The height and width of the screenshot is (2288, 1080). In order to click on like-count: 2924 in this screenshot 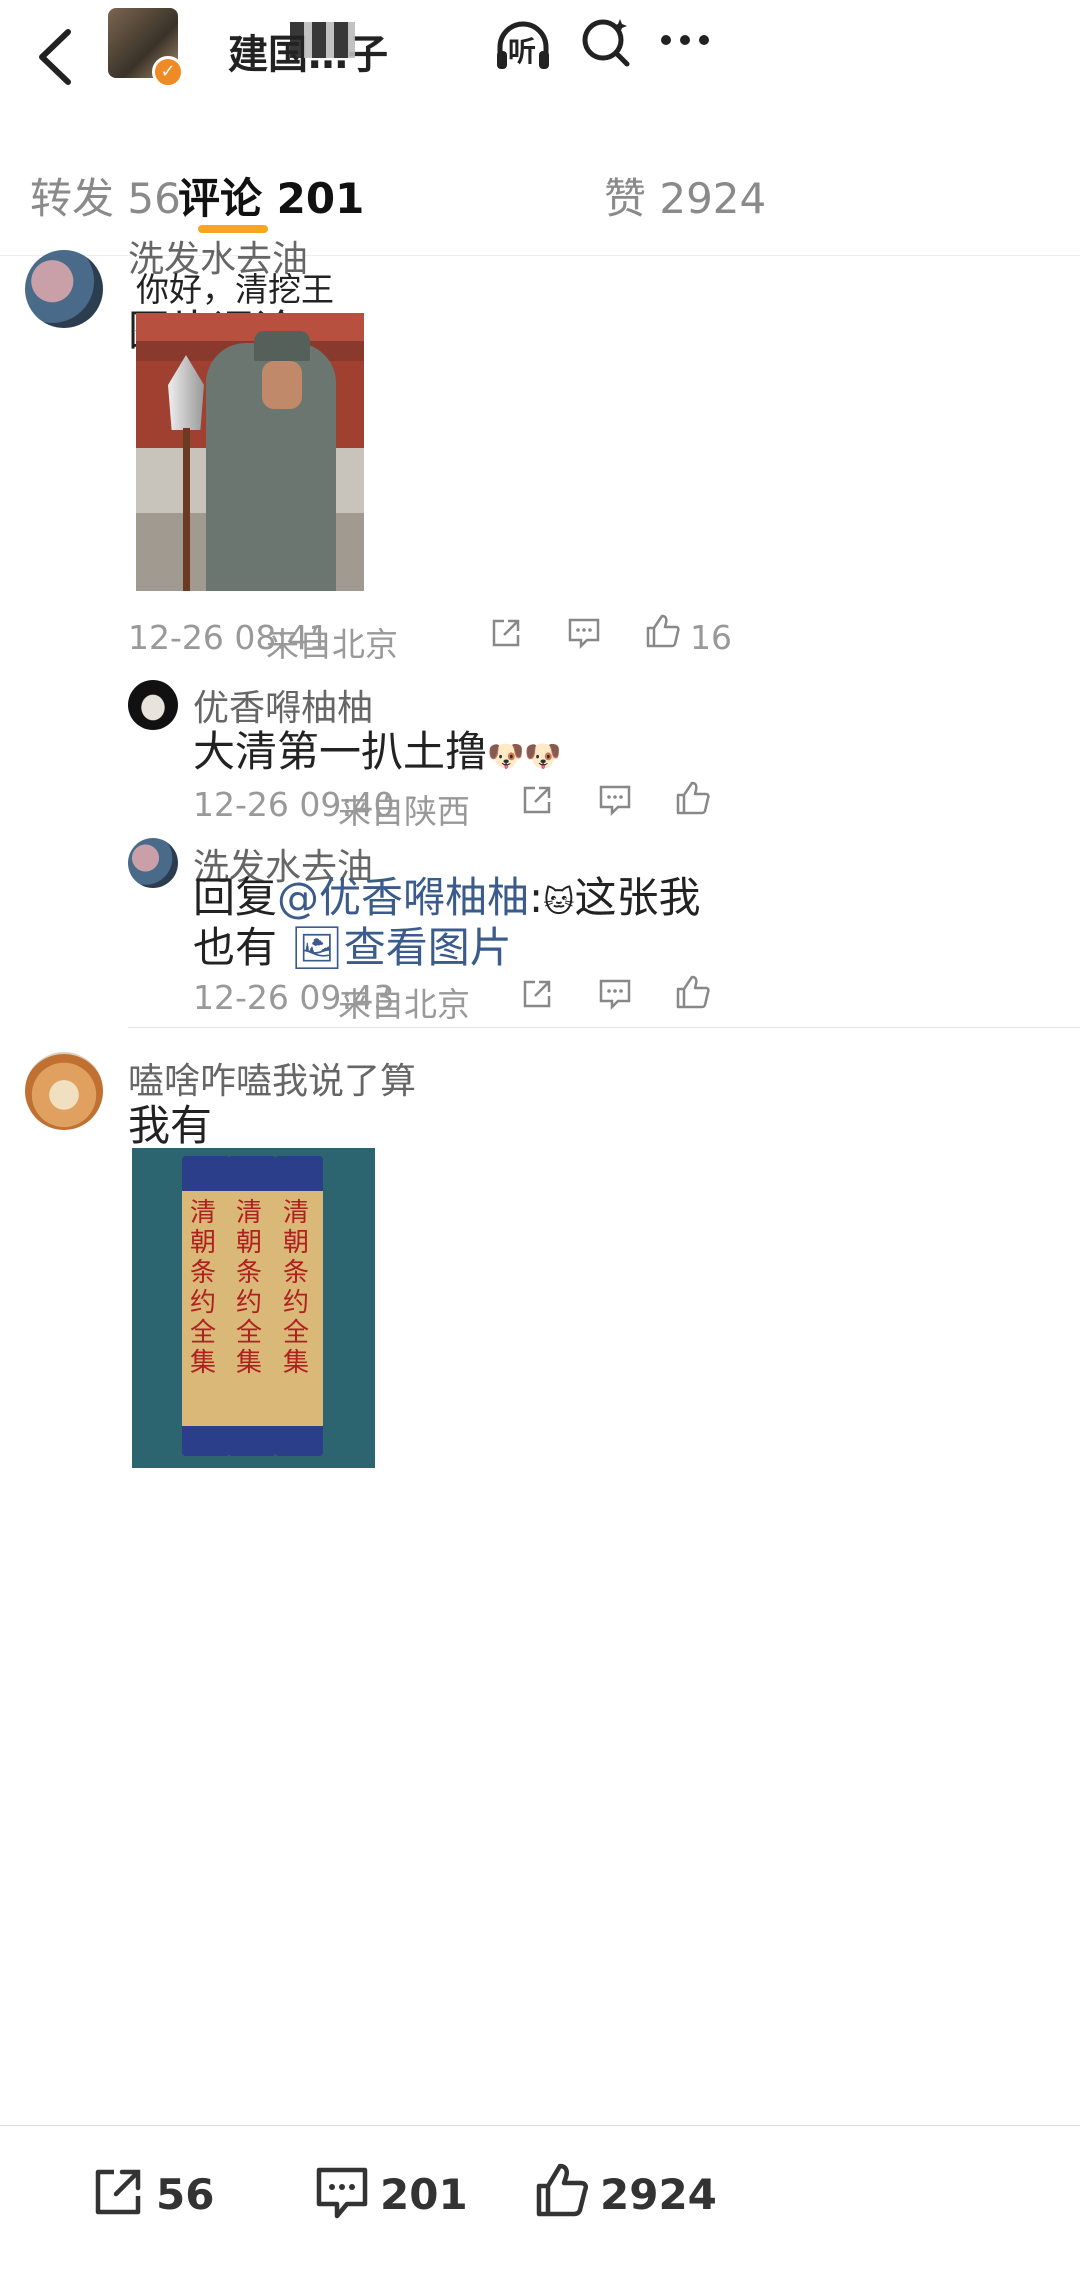, I will do `click(658, 2194)`.